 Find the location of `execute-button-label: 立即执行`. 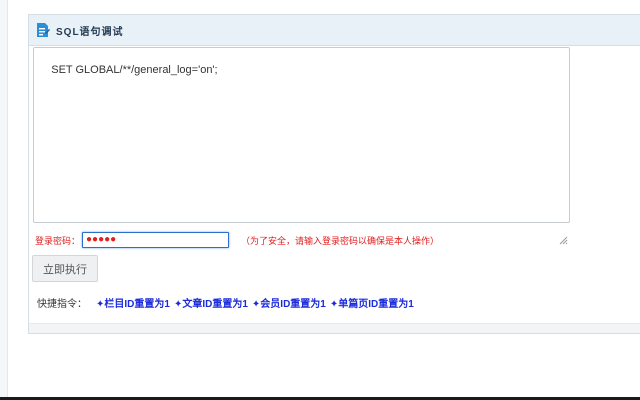

execute-button-label: 立即执行 is located at coordinates (65, 269).